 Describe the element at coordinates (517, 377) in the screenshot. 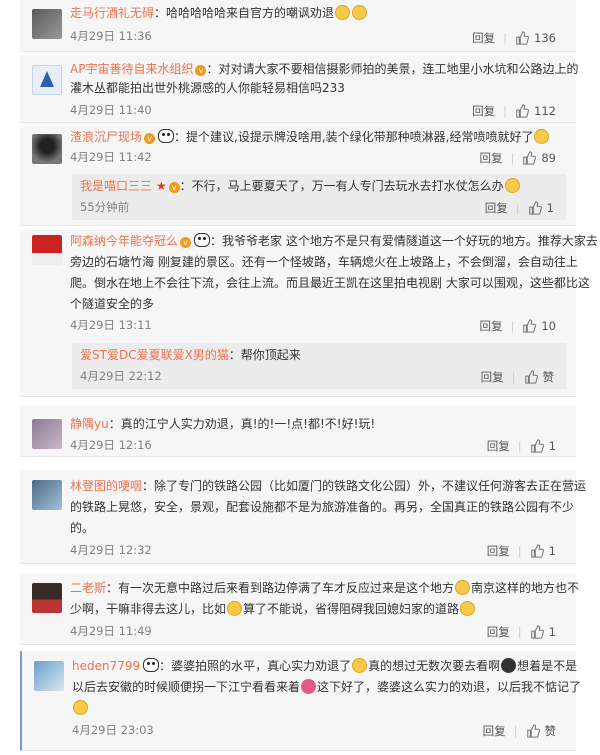

I see `reply-actions: 回复 | 赞` at that location.